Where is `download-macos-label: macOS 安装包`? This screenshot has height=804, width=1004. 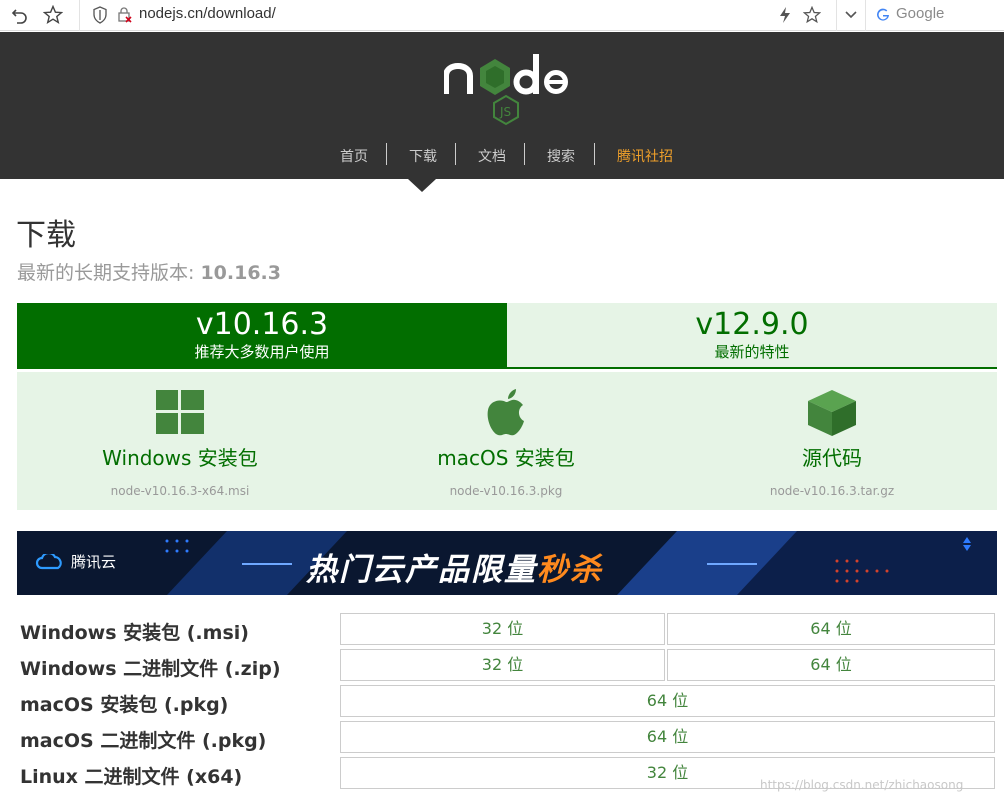
download-macos-label: macOS 安装包 is located at coordinates (506, 458).